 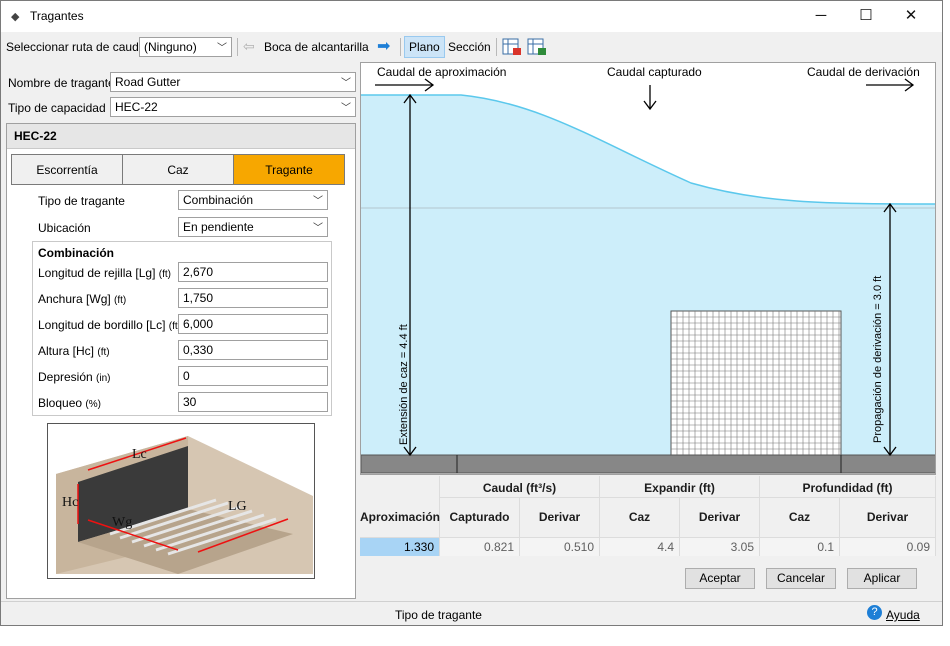 I want to click on panel-heading: HEC-22, so click(x=181, y=136).